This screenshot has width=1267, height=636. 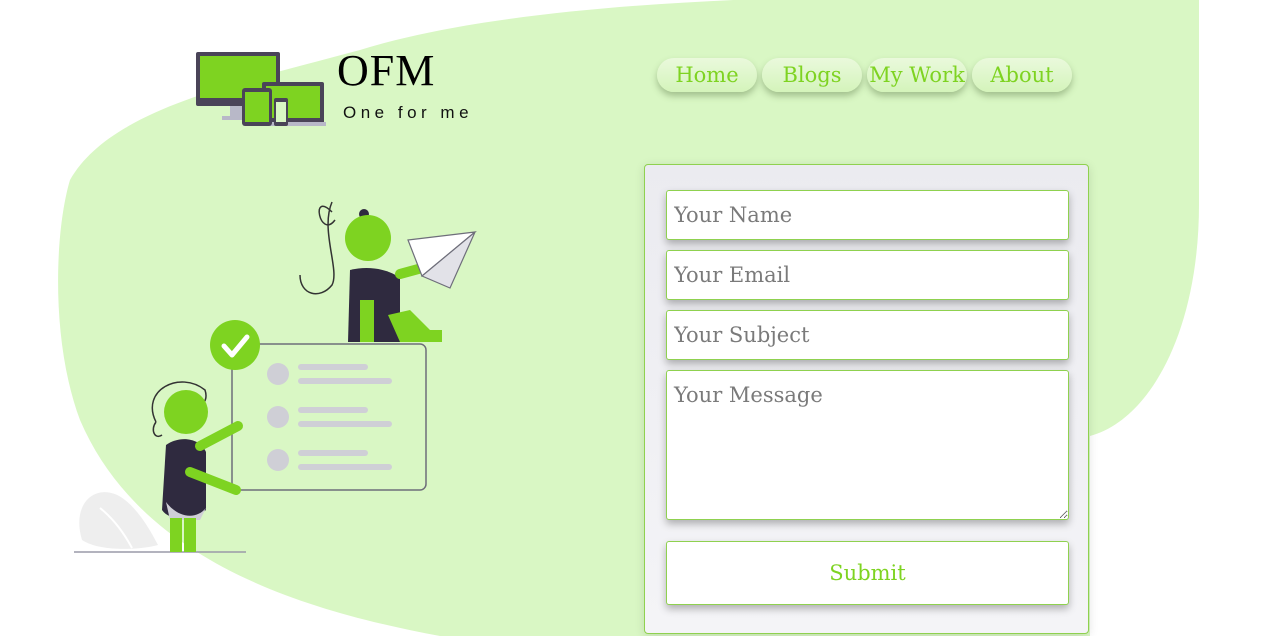 What do you see at coordinates (867, 215) in the screenshot?
I see `name-input` at bounding box center [867, 215].